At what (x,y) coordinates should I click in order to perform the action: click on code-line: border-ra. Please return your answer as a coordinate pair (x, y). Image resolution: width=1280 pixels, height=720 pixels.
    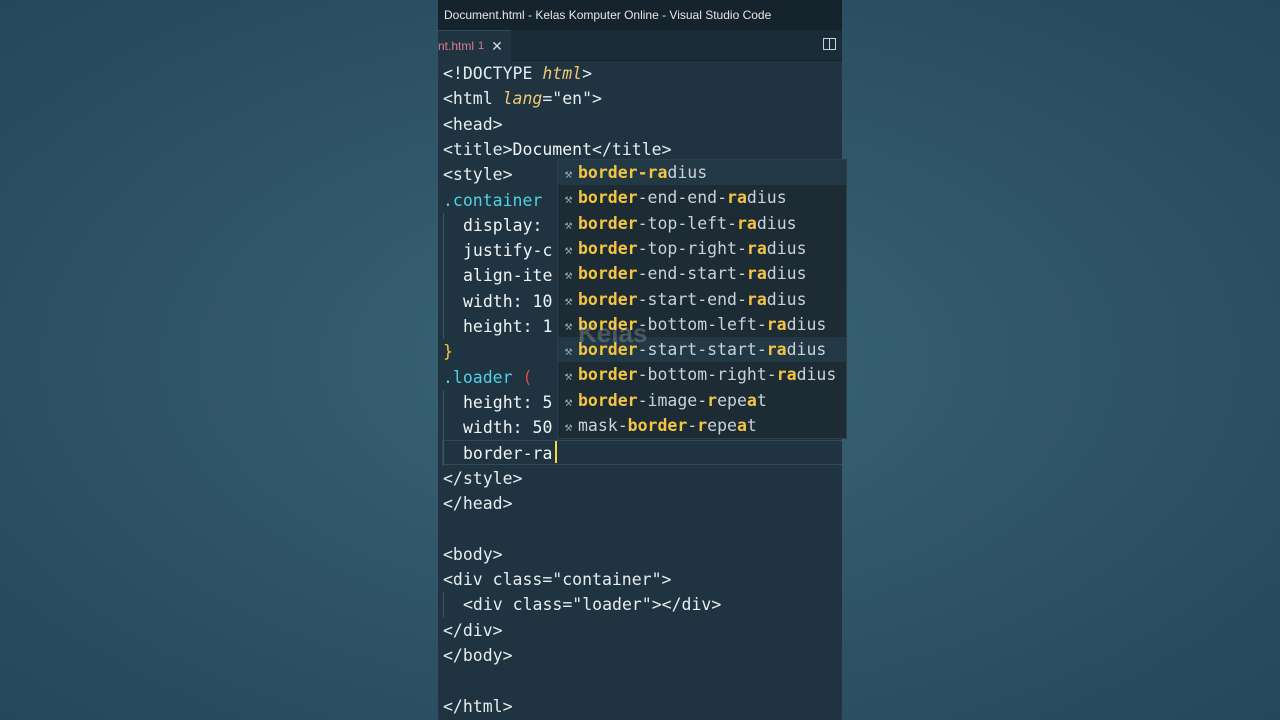
    Looking at the image, I should click on (497, 453).